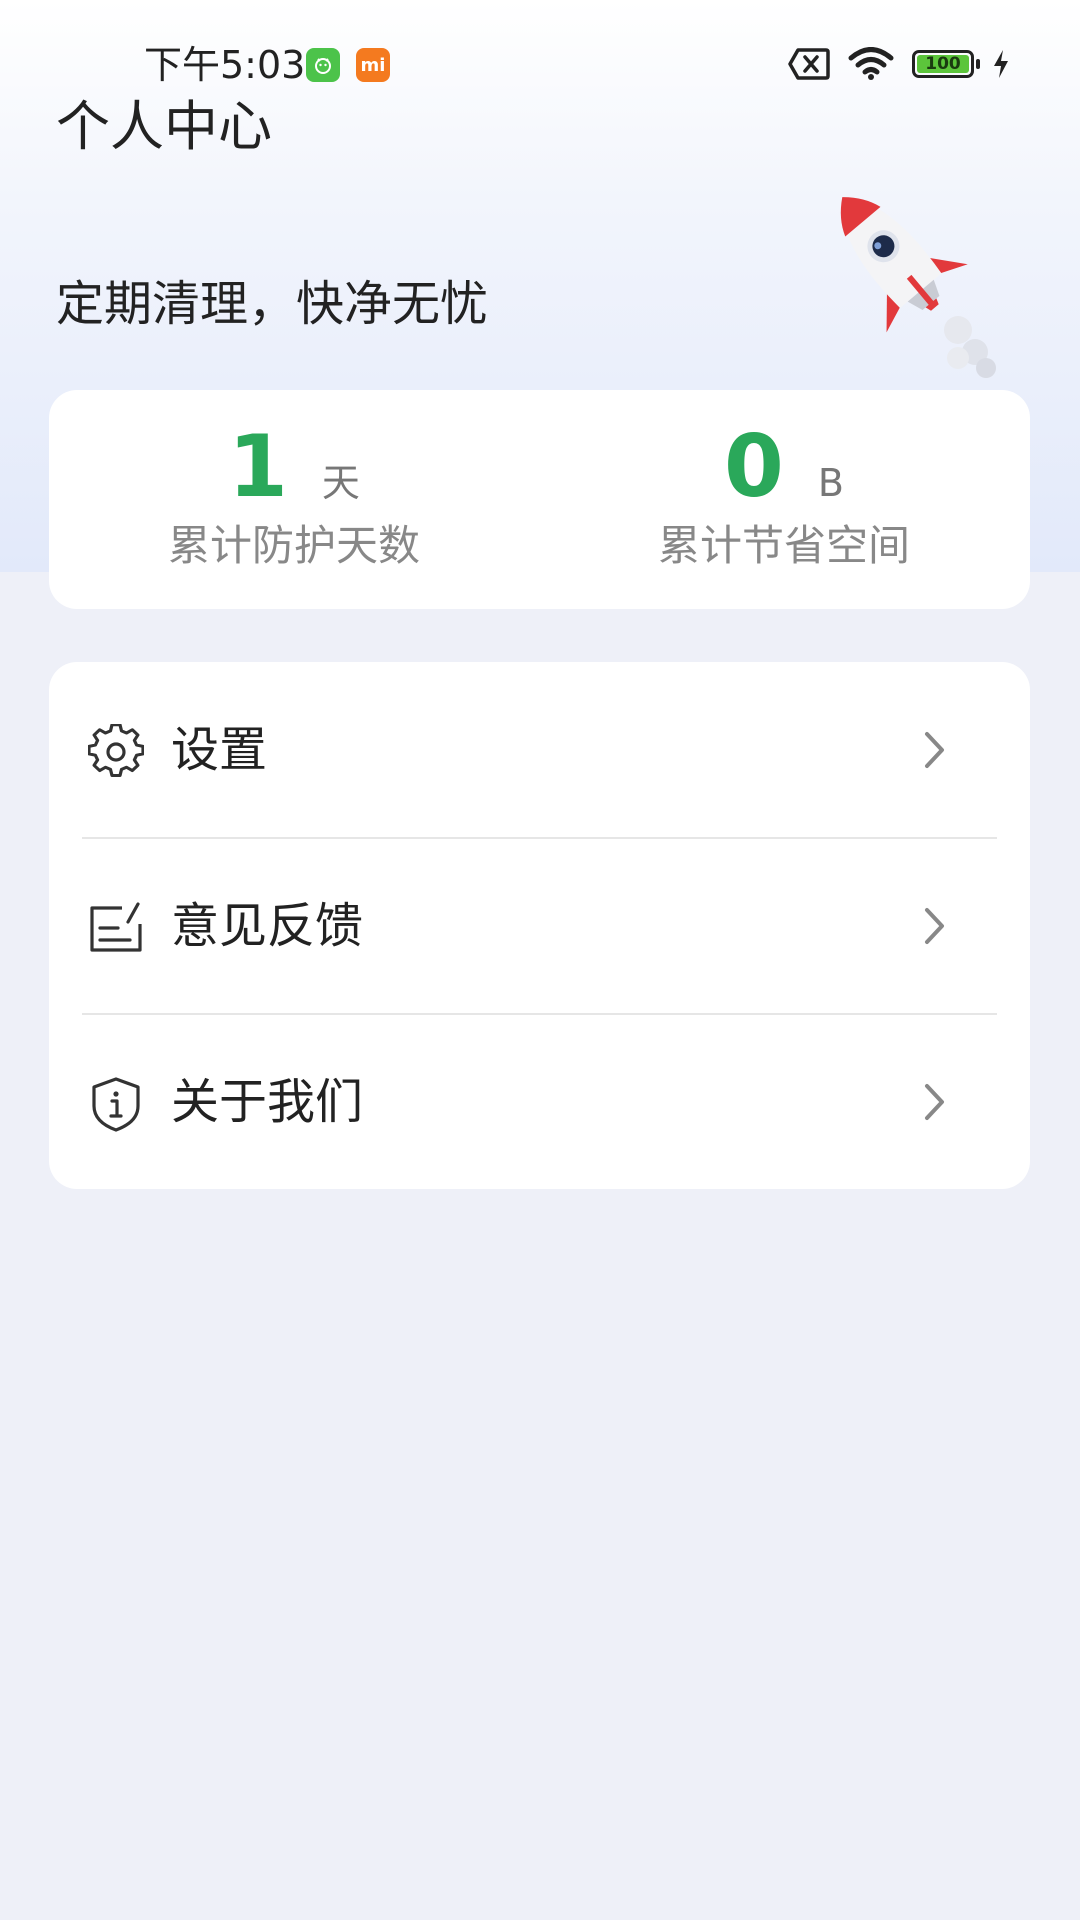 The image size is (1080, 1920). Describe the element at coordinates (116, 751) in the screenshot. I see `gear-icon` at that location.